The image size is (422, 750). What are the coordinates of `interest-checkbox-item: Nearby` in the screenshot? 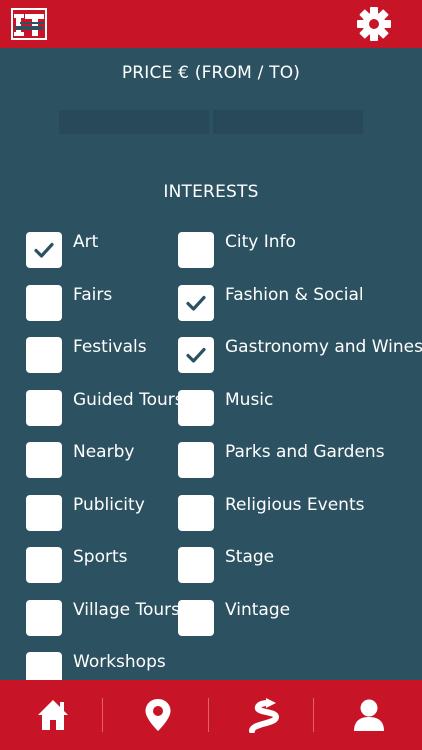 It's located at (98, 460).